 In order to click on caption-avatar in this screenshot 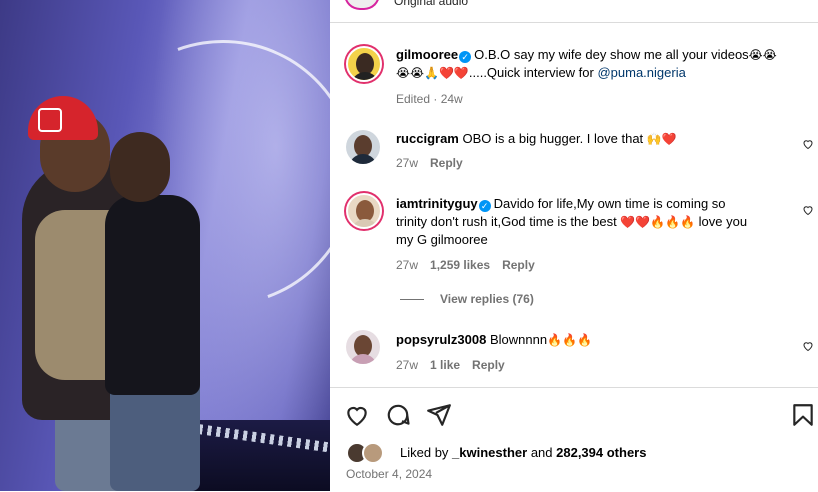, I will do `click(364, 64)`.